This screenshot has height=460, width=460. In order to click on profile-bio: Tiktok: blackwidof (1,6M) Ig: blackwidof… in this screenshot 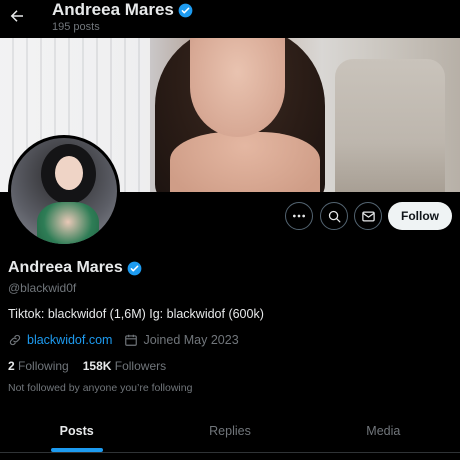, I will do `click(136, 314)`.